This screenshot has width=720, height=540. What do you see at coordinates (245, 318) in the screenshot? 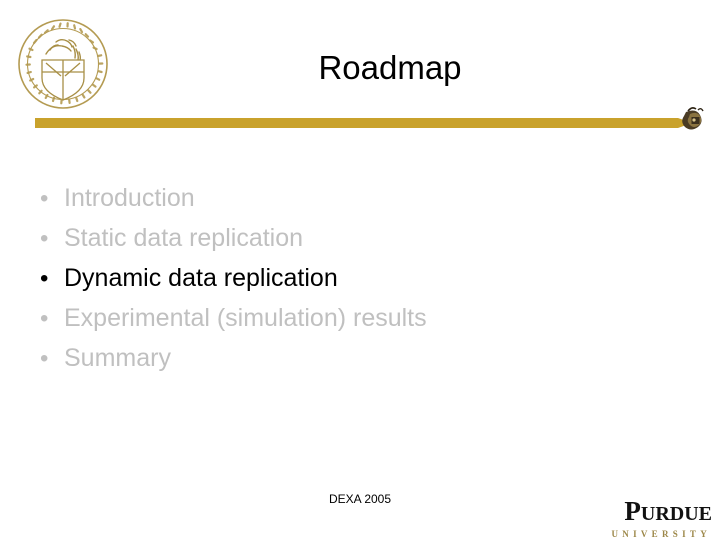
I see `bullet-label: Experimental (simulation) results` at bounding box center [245, 318].